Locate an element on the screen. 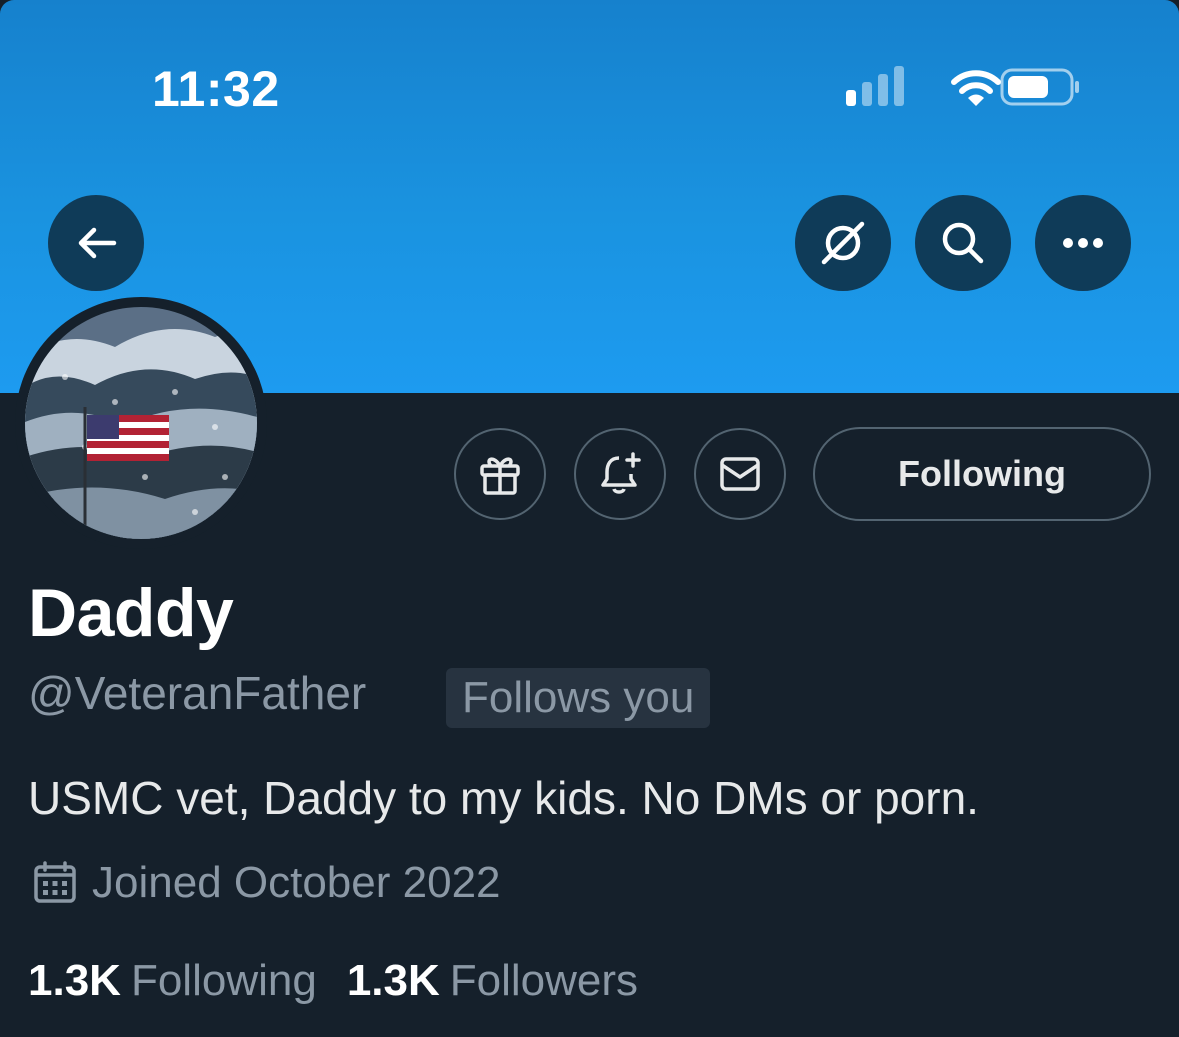 Image resolution: width=1179 pixels, height=1037 pixels. back-arrow-icon is located at coordinates (97, 243).